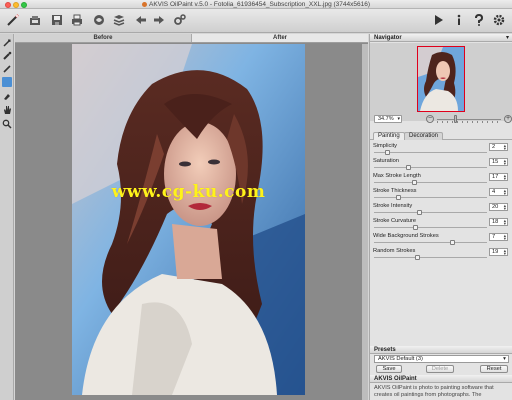 The width and height of the screenshot is (512, 400). Describe the element at coordinates (439, 20) in the screenshot. I see `akvis-logo-icon` at that location.